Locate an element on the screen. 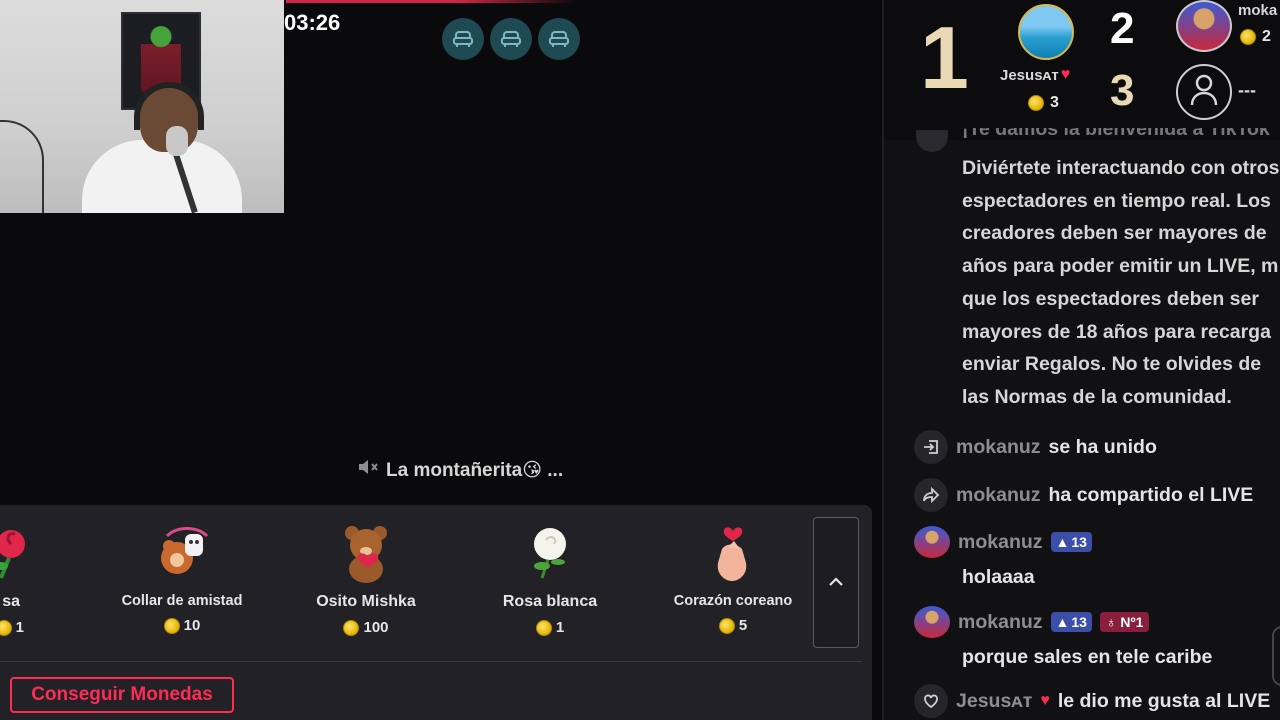  gift-name: Osito Mishka is located at coordinates (366, 601).